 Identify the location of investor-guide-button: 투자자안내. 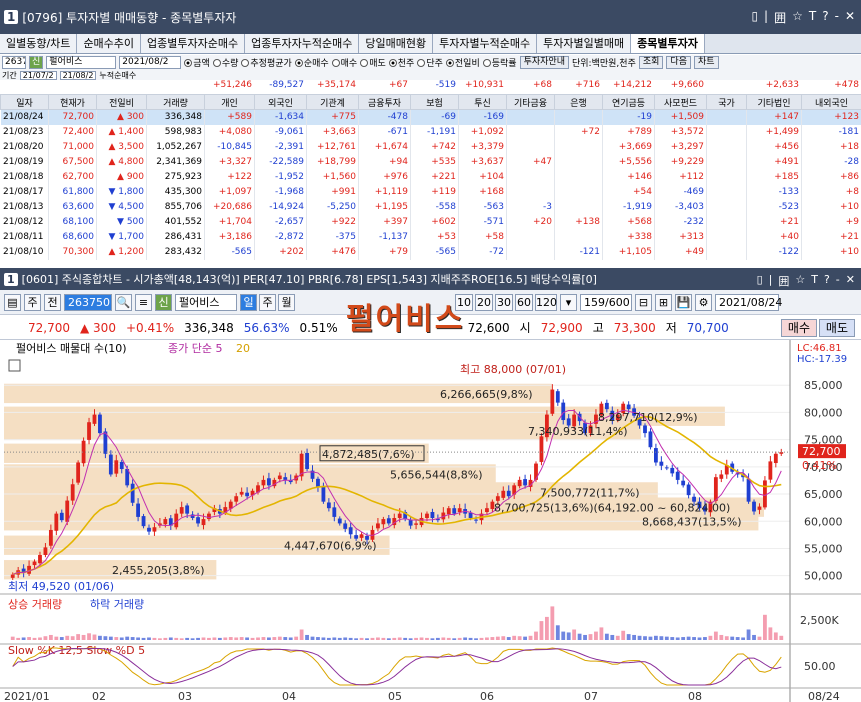
(544, 62).